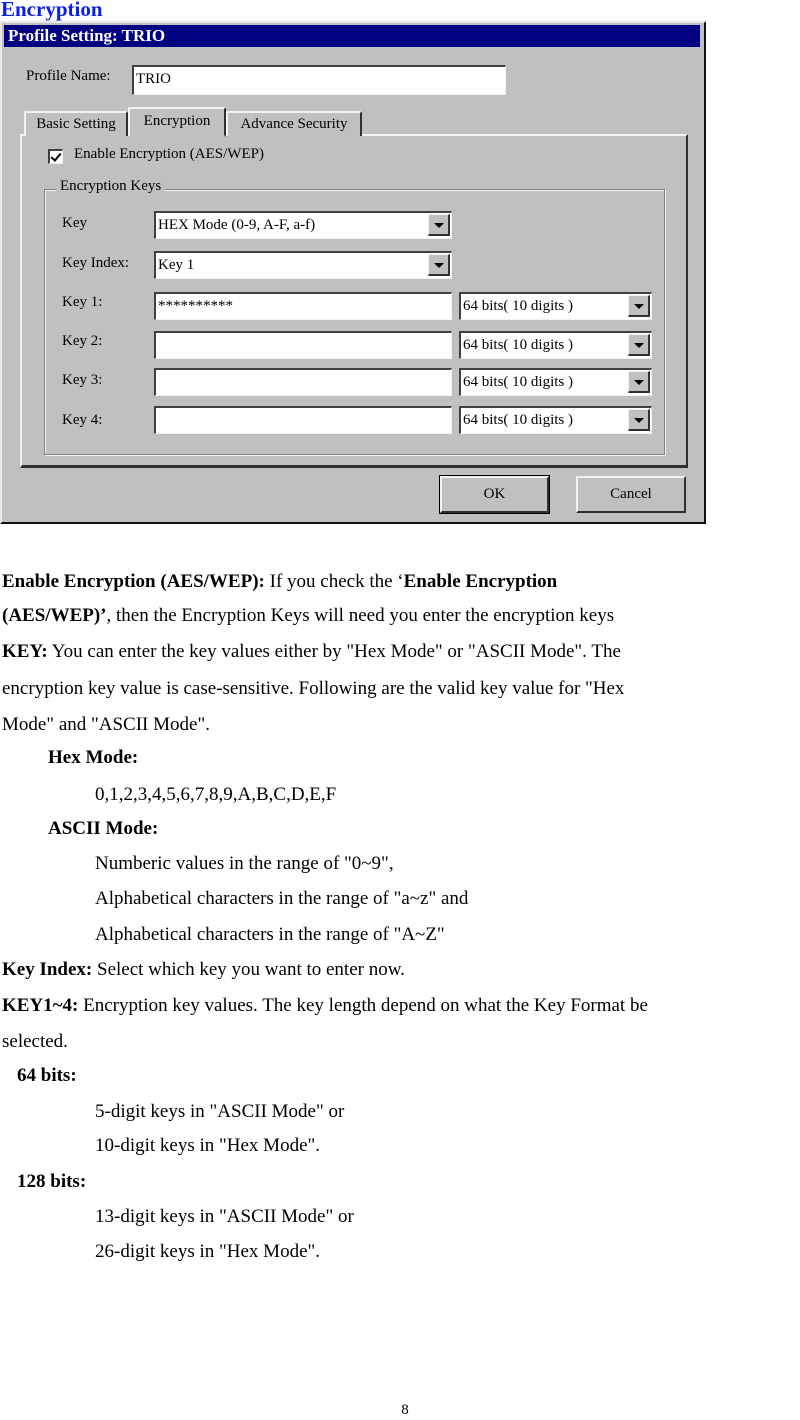 The height and width of the screenshot is (1420, 800). What do you see at coordinates (405, 1410) in the screenshot?
I see `page-number: 8` at bounding box center [405, 1410].